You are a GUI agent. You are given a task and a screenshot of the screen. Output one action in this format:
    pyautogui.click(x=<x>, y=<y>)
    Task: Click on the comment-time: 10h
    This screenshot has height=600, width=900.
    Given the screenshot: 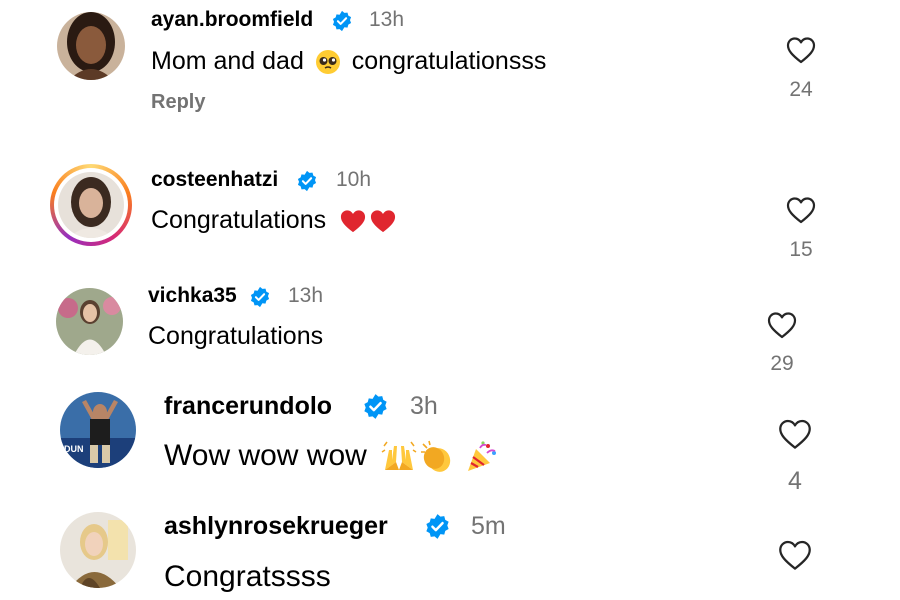 What is the action you would take?
    pyautogui.click(x=354, y=179)
    